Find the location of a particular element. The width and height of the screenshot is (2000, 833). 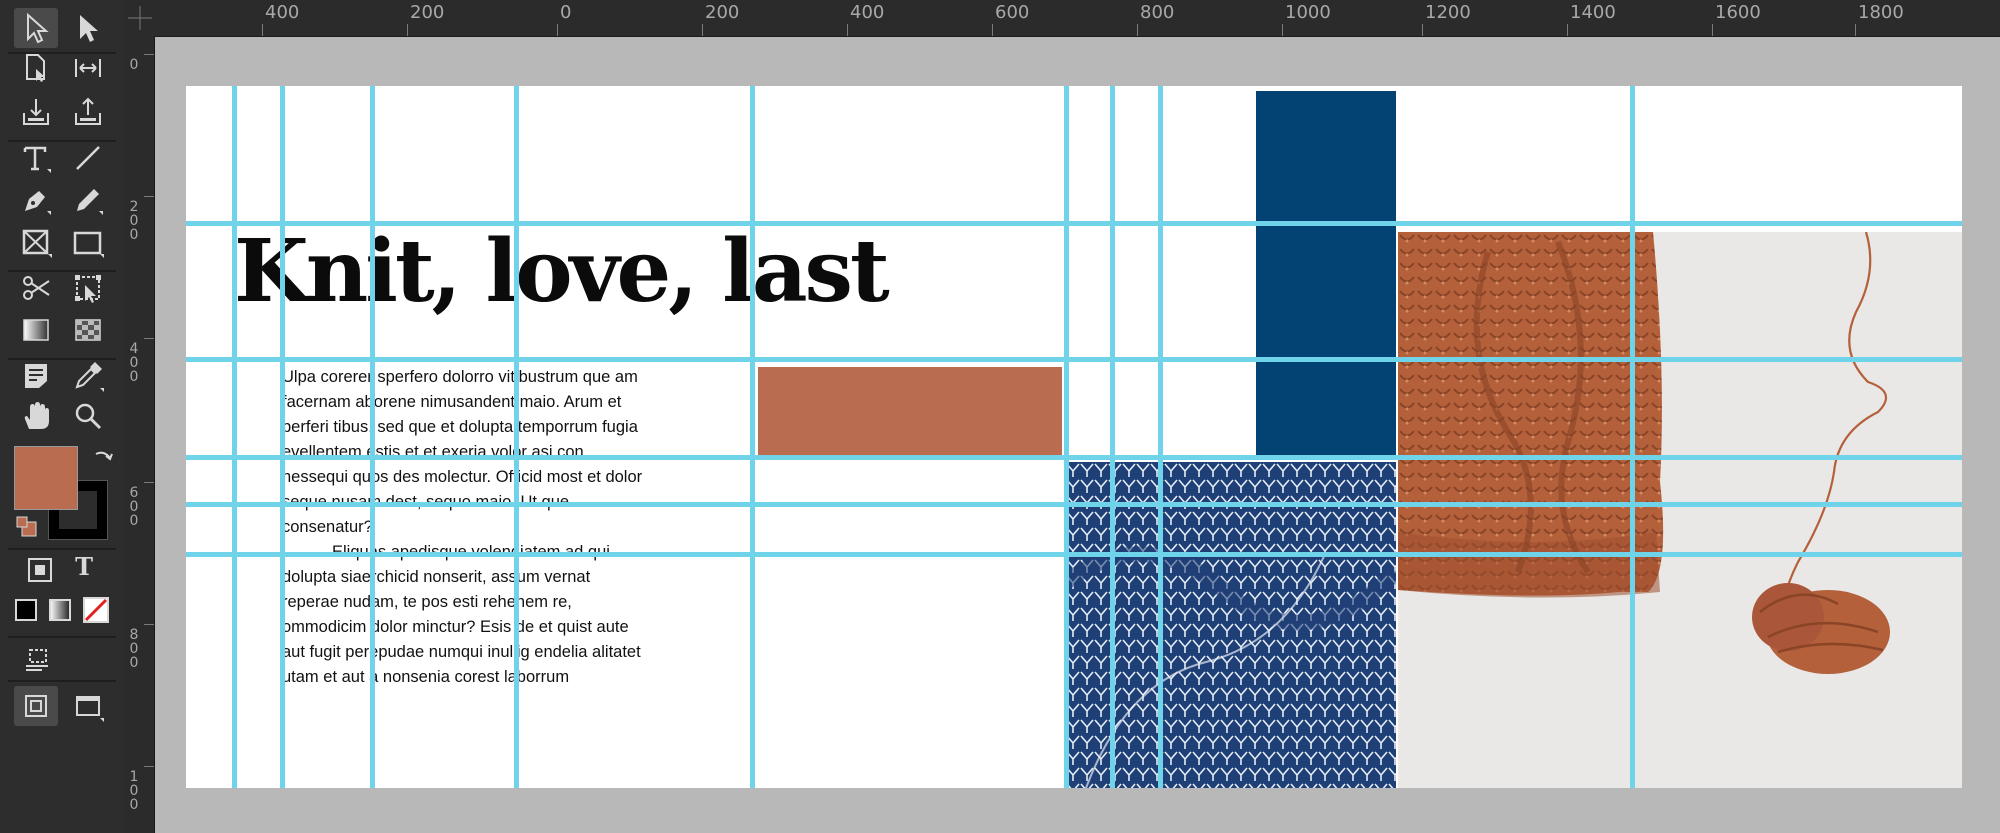

apply-none-icon is located at coordinates (96, 610).